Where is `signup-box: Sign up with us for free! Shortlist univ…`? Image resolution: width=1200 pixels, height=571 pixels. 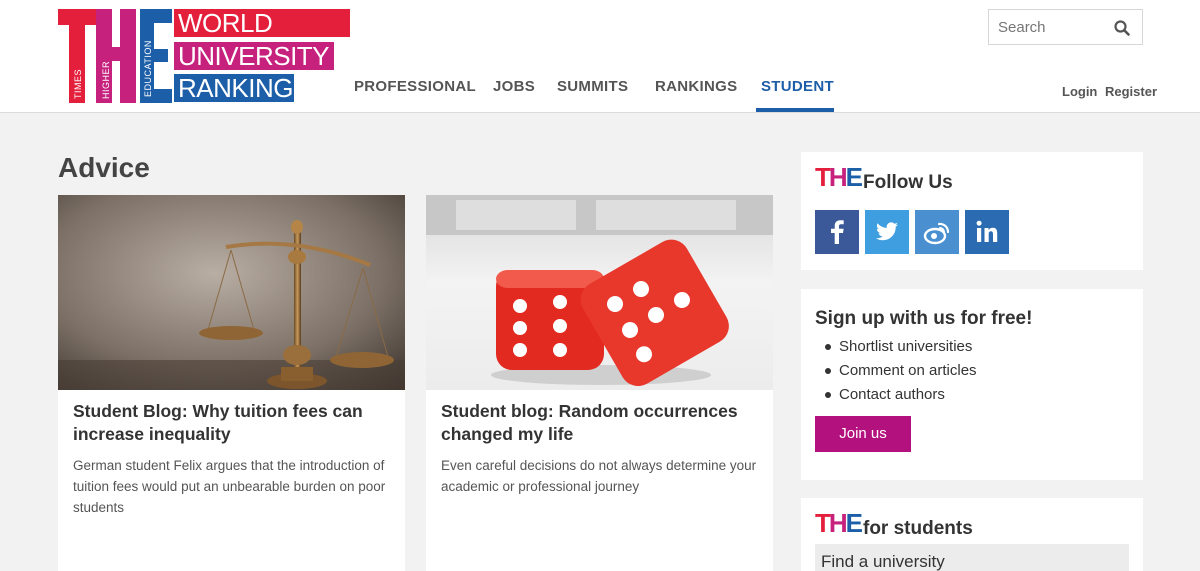
signup-box: Sign up with us for free! Shortlist univ… is located at coordinates (972, 384).